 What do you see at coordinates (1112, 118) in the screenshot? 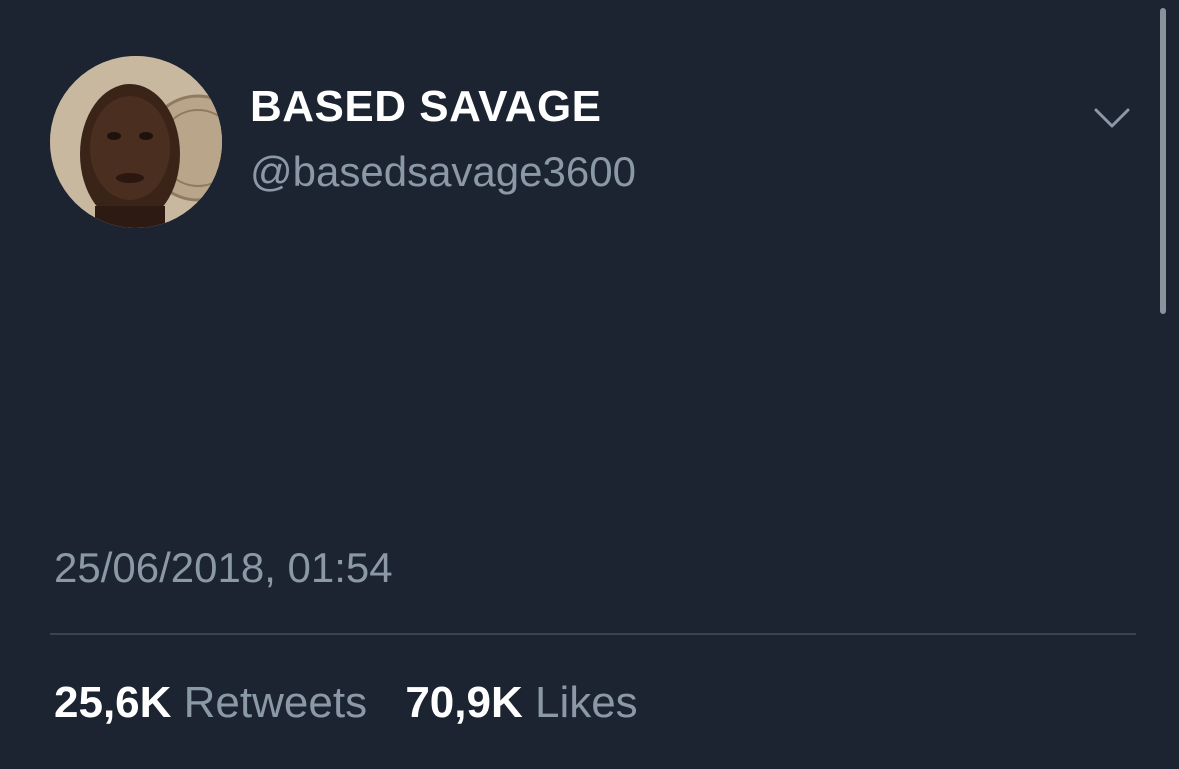
I see `chevron-down-icon` at bounding box center [1112, 118].